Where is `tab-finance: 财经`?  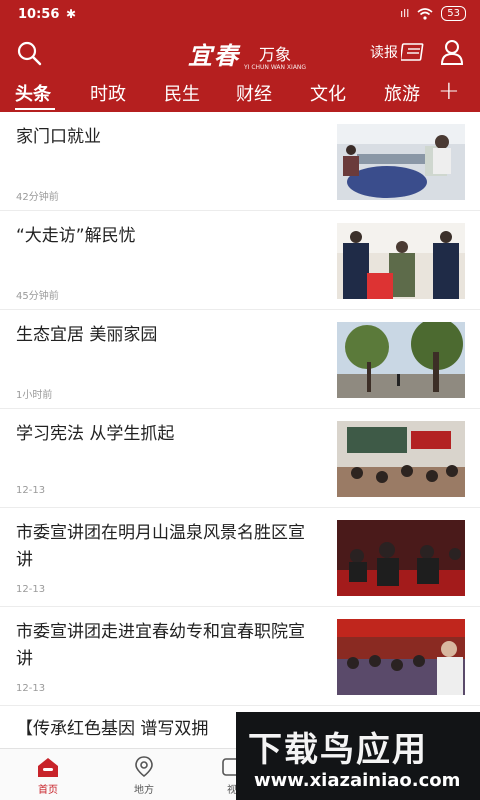
tab-finance: 财经 is located at coordinates (254, 93).